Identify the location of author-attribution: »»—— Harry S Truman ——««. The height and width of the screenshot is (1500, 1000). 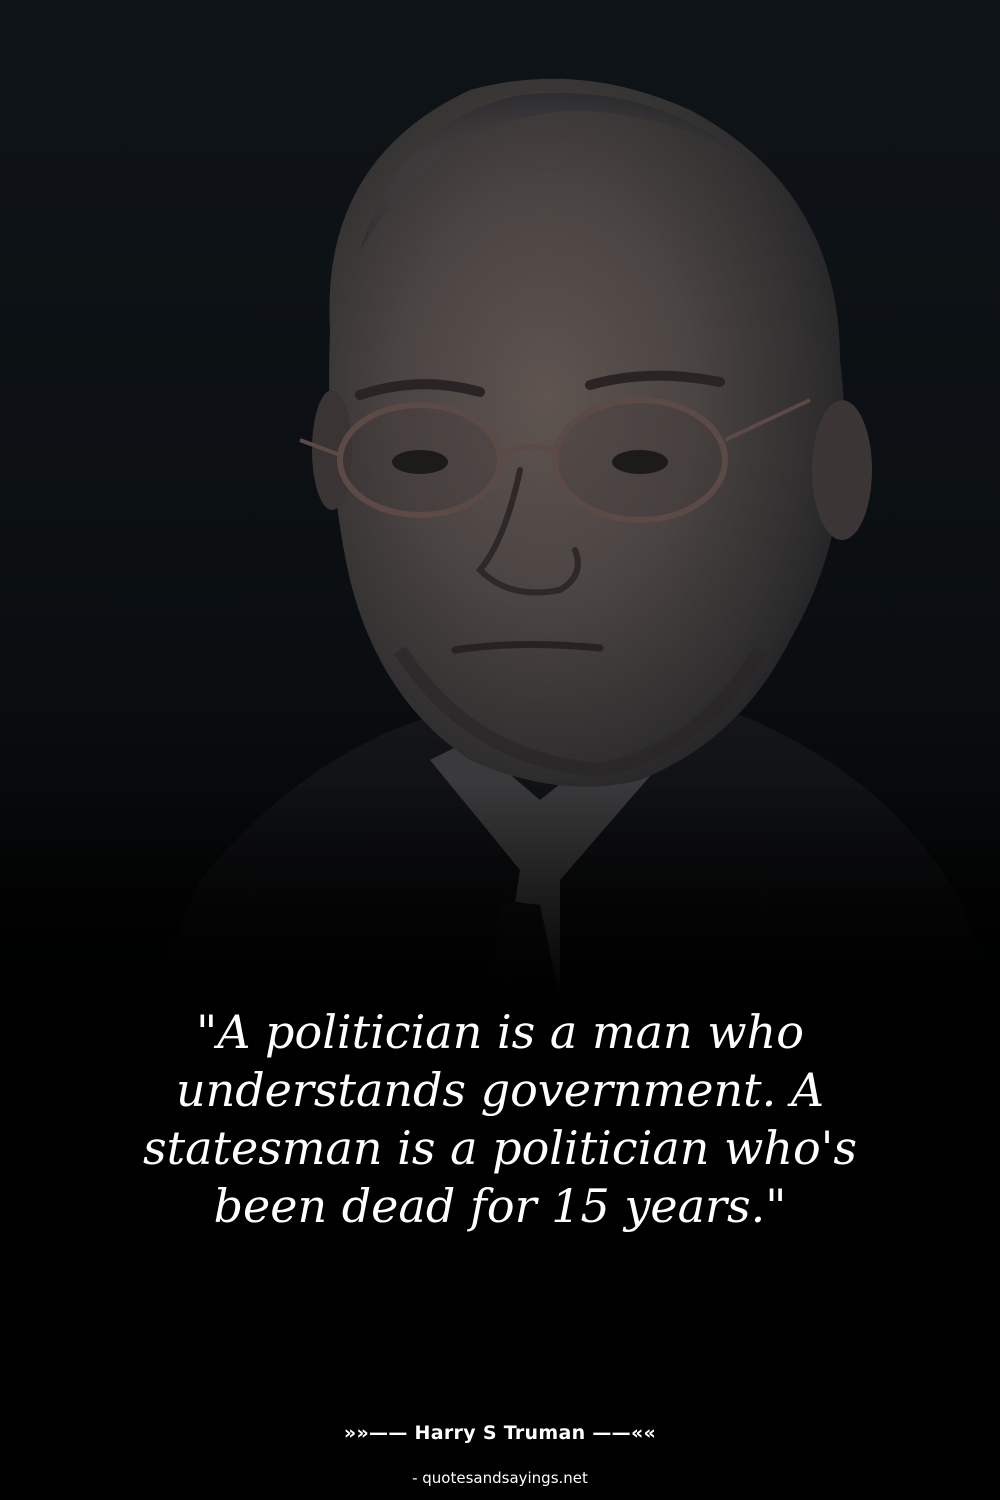
(500, 1433).